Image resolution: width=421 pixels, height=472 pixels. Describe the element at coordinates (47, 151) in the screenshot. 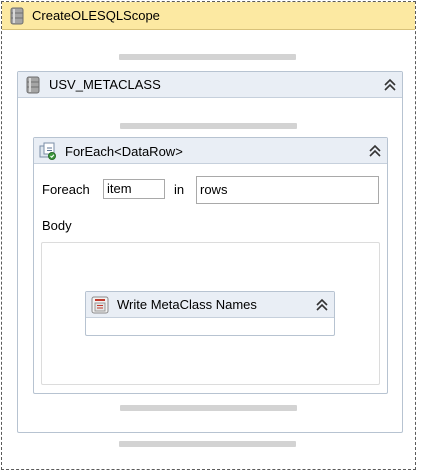

I see `foreach-icon` at that location.